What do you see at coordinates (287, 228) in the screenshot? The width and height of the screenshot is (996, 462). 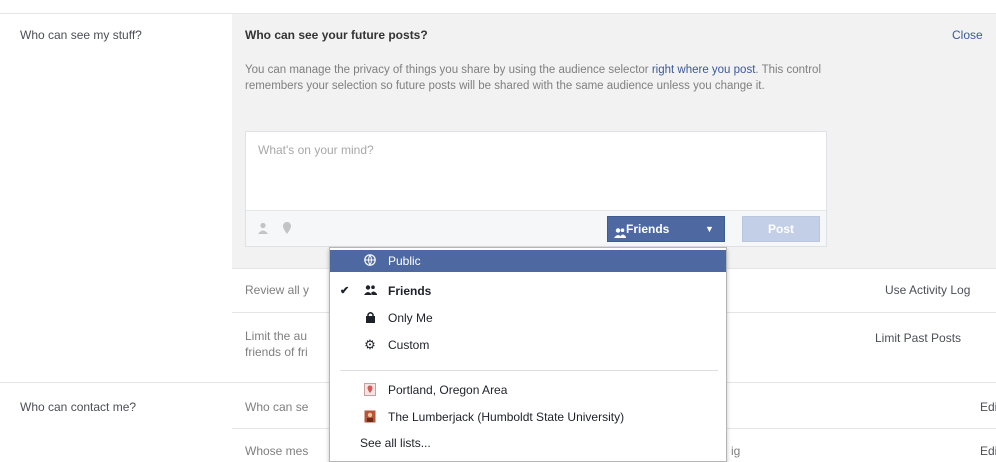 I see `location-pin-icon` at bounding box center [287, 228].